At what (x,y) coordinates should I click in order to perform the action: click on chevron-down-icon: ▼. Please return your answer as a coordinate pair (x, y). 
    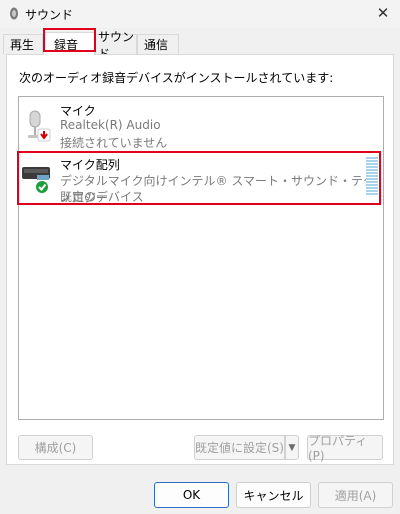
    Looking at the image, I should click on (292, 447).